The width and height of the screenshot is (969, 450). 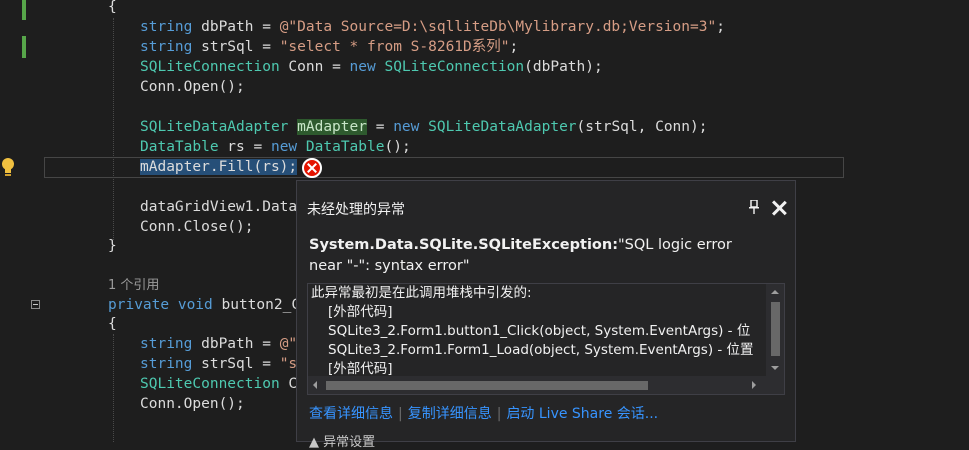 What do you see at coordinates (356, 210) in the screenshot?
I see `popup-title: 未经处理的异常` at bounding box center [356, 210].